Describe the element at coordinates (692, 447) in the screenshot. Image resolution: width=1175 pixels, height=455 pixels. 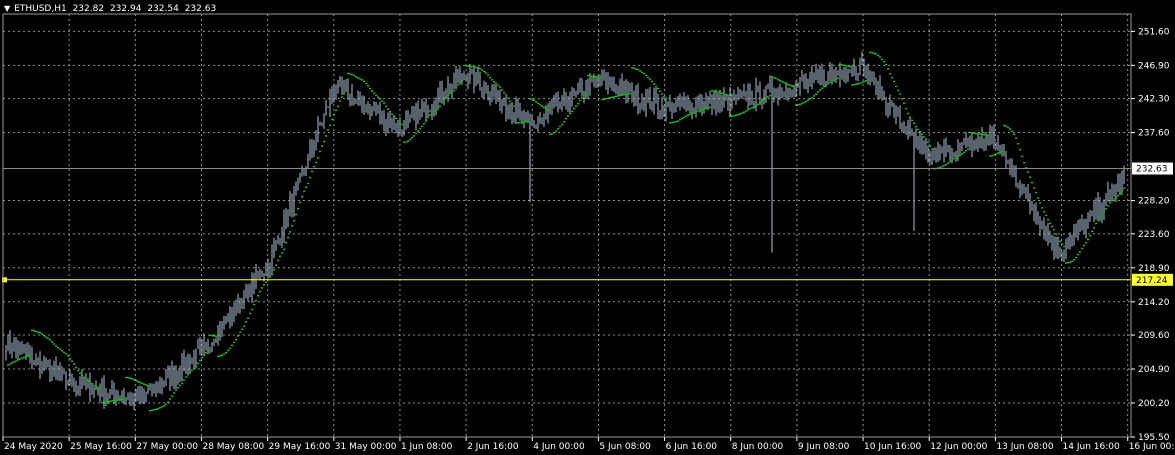
I see `time-tick-label: 6 Jun 16:00` at that location.